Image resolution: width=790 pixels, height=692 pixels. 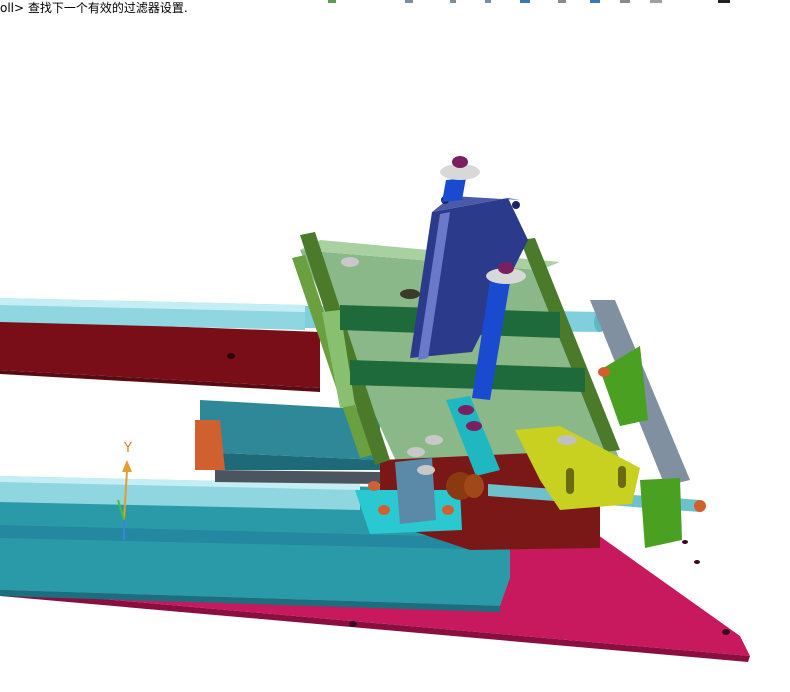 What do you see at coordinates (127, 466) in the screenshot?
I see `y-axis-arrow-icon` at bounding box center [127, 466].